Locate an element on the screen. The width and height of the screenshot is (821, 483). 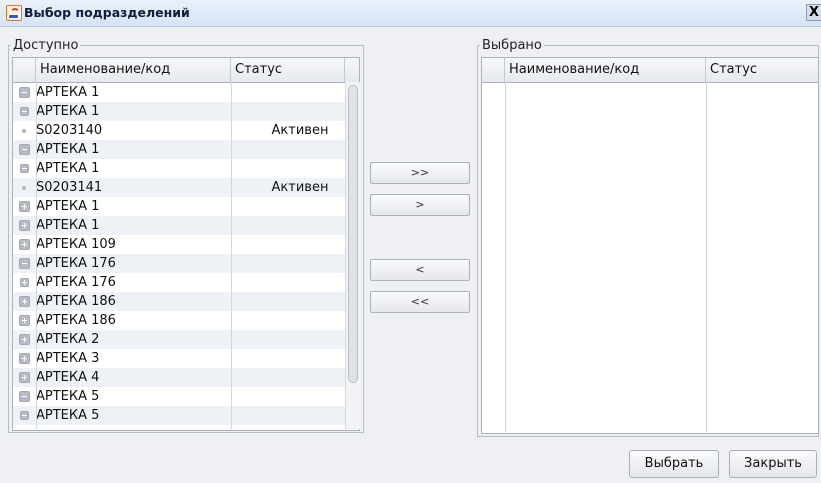
selected-col-corner is located at coordinates (493, 70).